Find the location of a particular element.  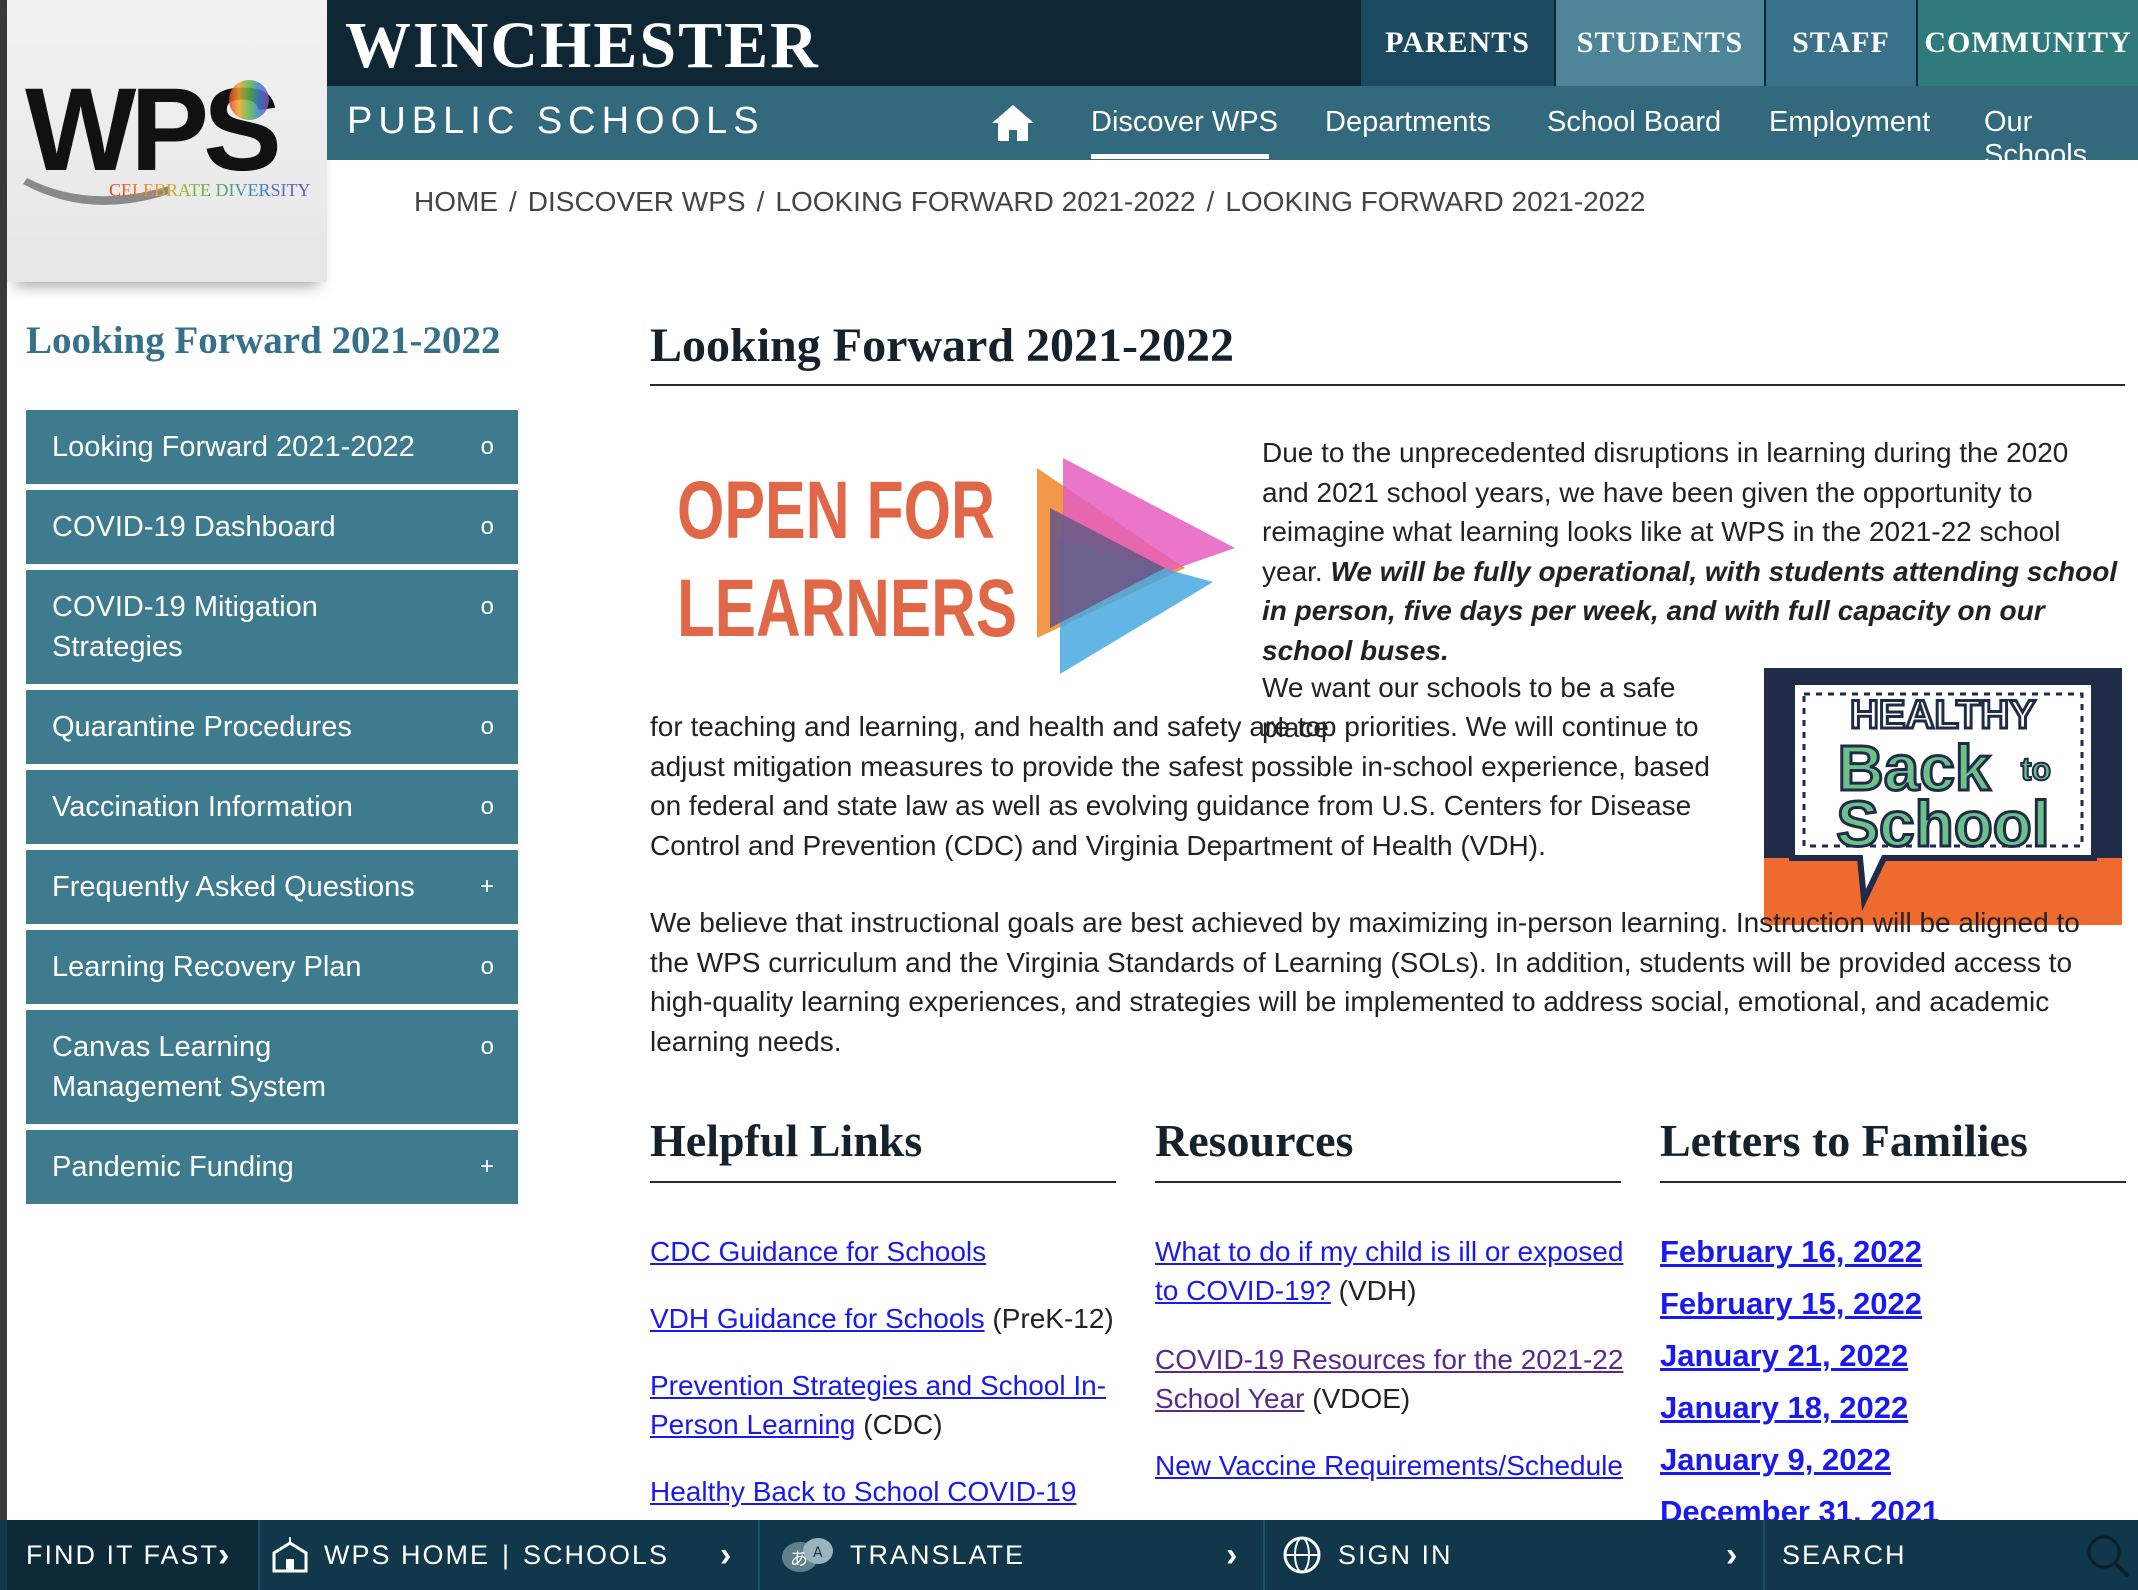

title-divider is located at coordinates (1387, 385).